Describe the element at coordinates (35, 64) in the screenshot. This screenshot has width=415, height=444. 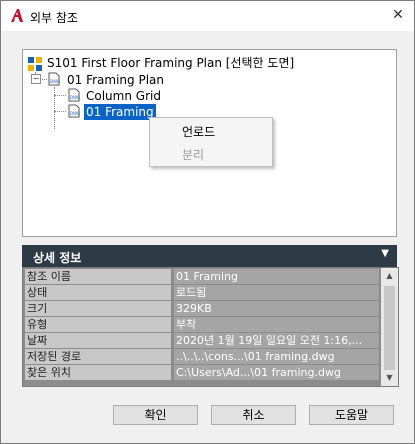
I see `sheet-icon` at that location.